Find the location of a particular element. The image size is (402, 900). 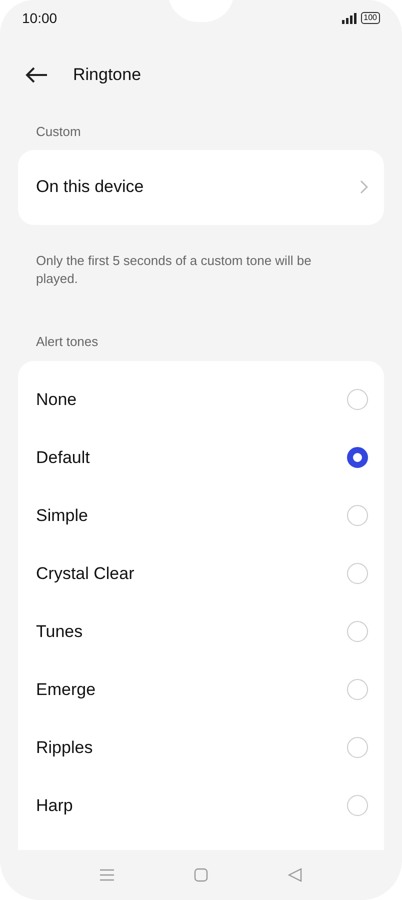

back-nav-icon is located at coordinates (295, 875).